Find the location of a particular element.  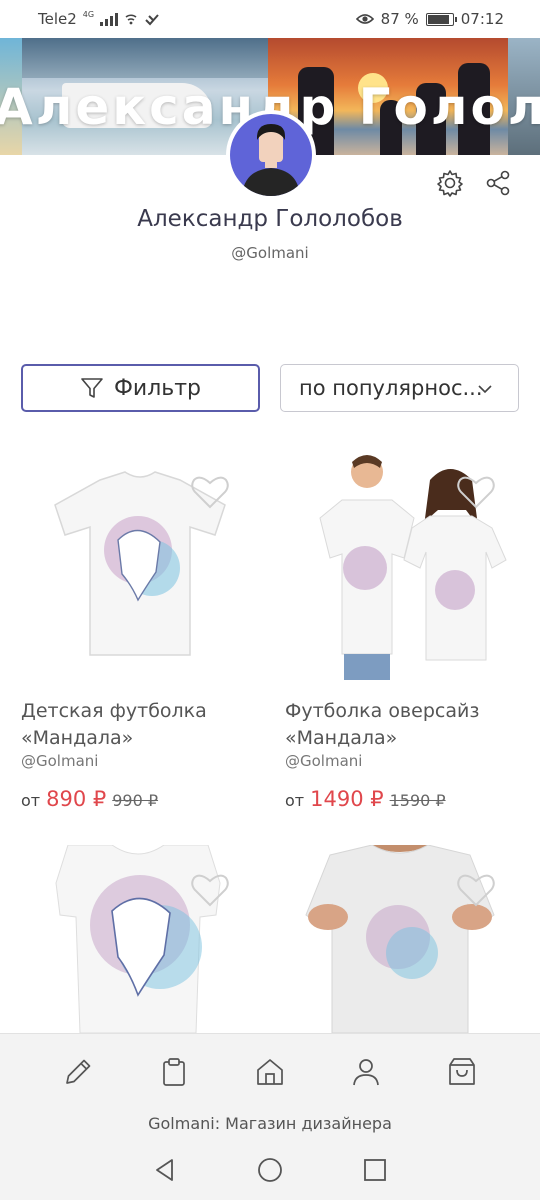

nav-profile is located at coordinates (366, 1072).